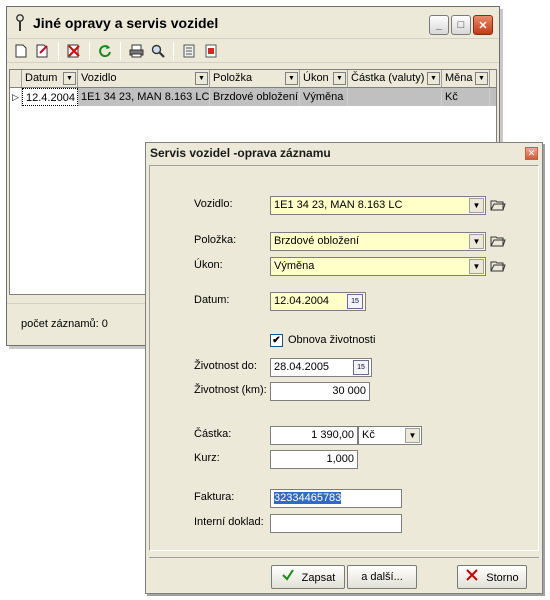 The height and width of the screenshot is (600, 550). I want to click on label-polozka: Položka:, so click(215, 240).